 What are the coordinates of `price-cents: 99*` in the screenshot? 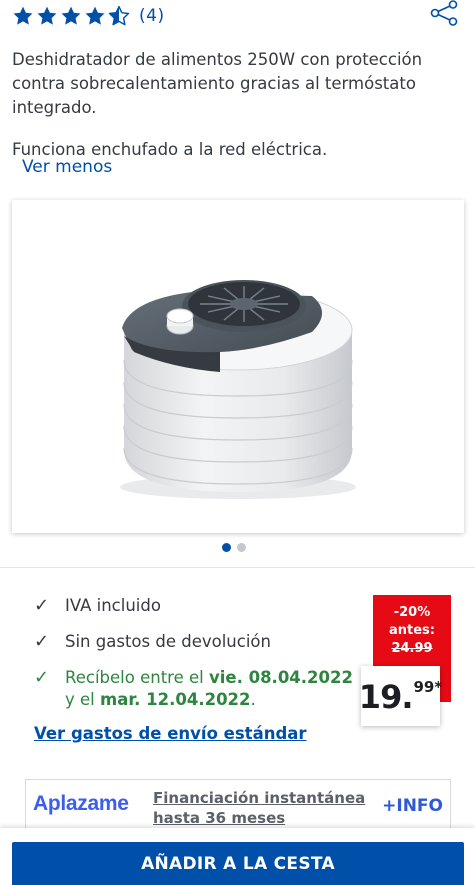 It's located at (428, 687).